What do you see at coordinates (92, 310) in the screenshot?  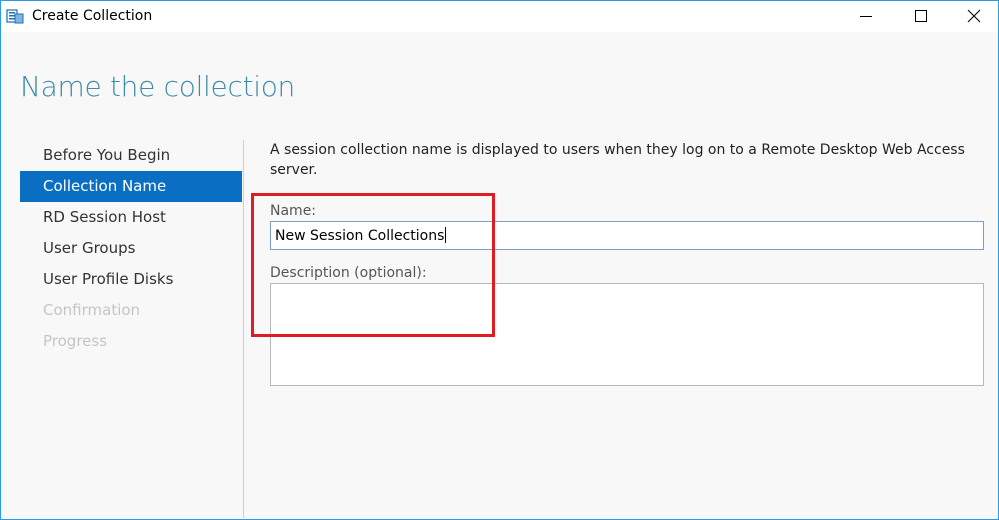 I see `nav-item-confirmation: Confirmation` at bounding box center [92, 310].